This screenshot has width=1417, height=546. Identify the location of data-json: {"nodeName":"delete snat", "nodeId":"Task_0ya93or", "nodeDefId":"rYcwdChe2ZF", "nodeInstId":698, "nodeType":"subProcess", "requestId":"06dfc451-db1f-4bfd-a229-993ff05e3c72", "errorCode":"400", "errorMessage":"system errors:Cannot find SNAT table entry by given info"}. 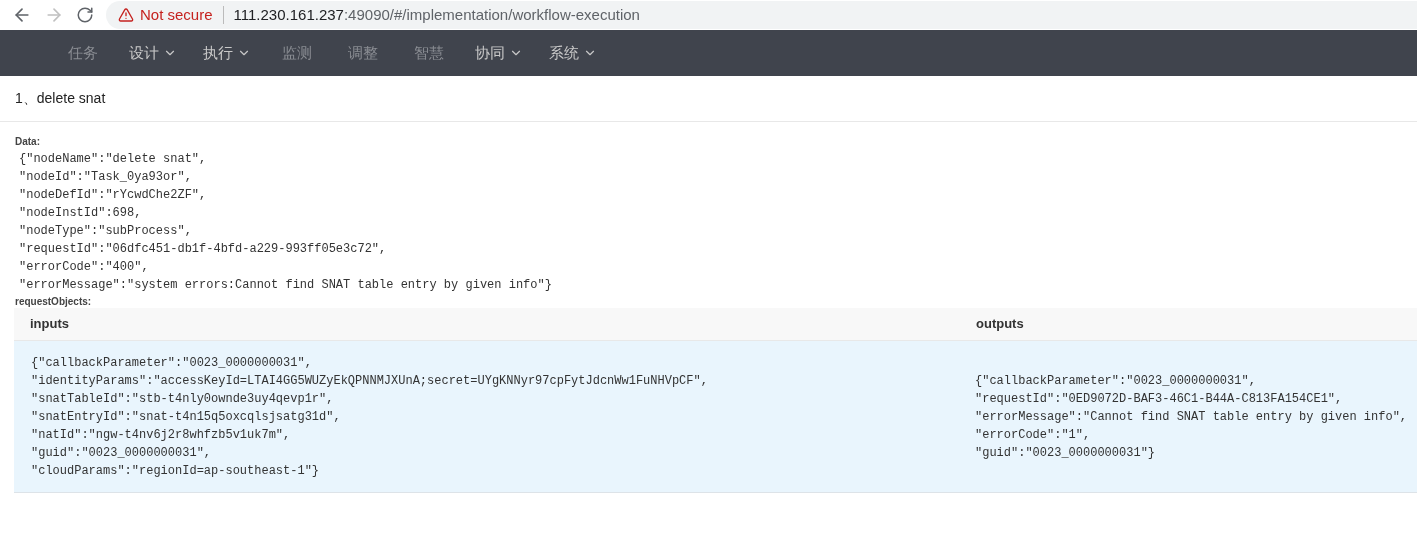
(286, 222).